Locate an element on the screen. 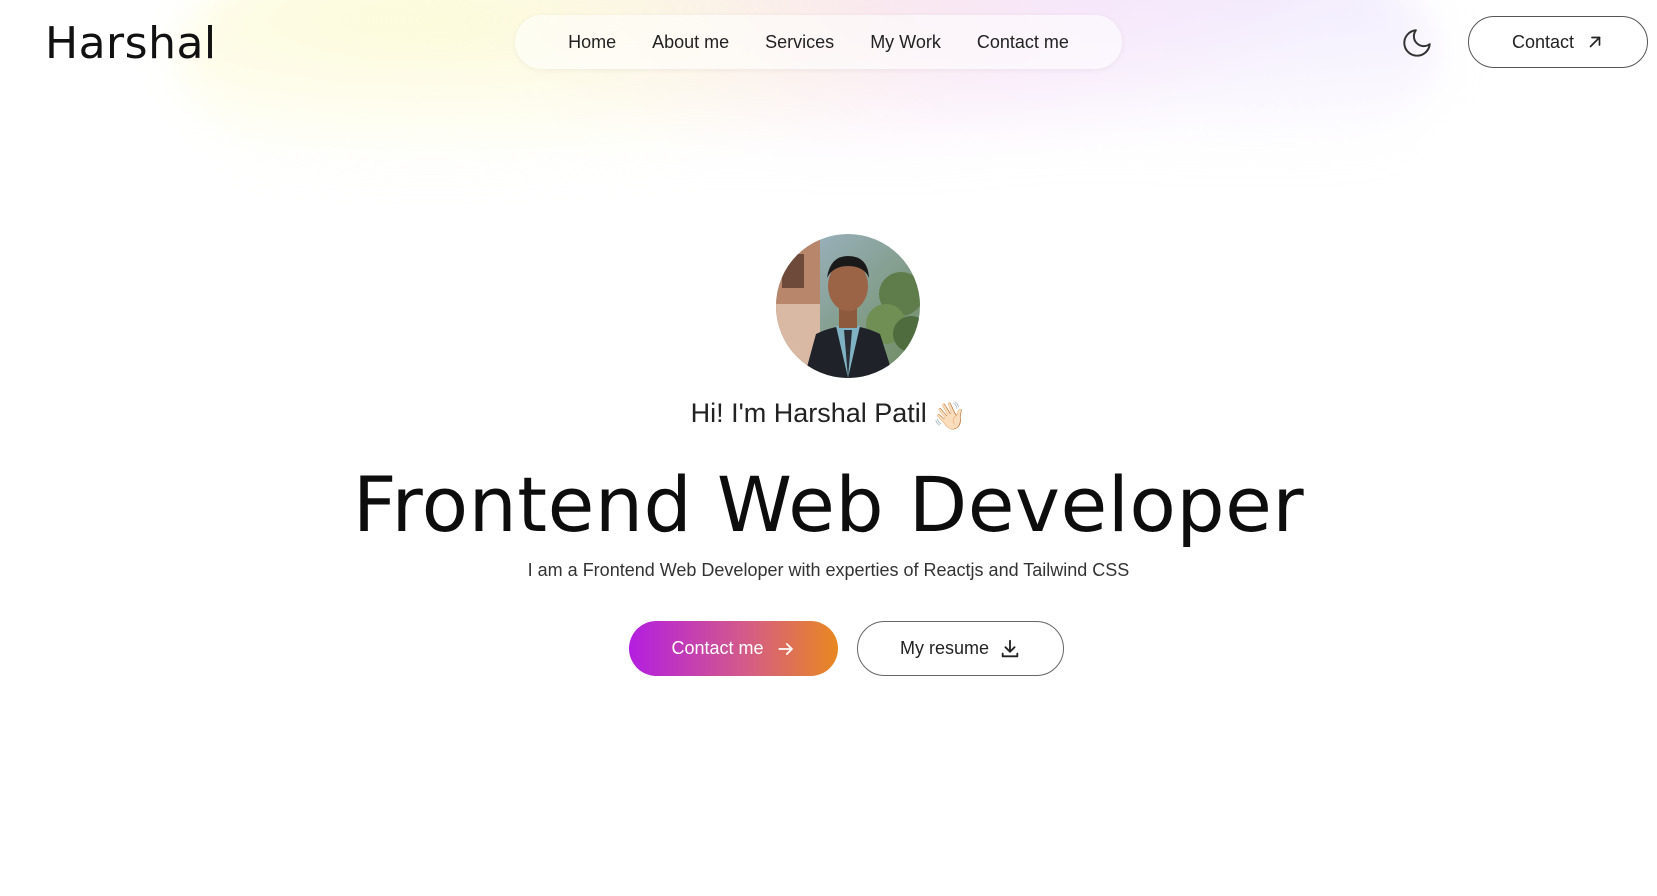  contact-button-label: Contact is located at coordinates (1543, 41).